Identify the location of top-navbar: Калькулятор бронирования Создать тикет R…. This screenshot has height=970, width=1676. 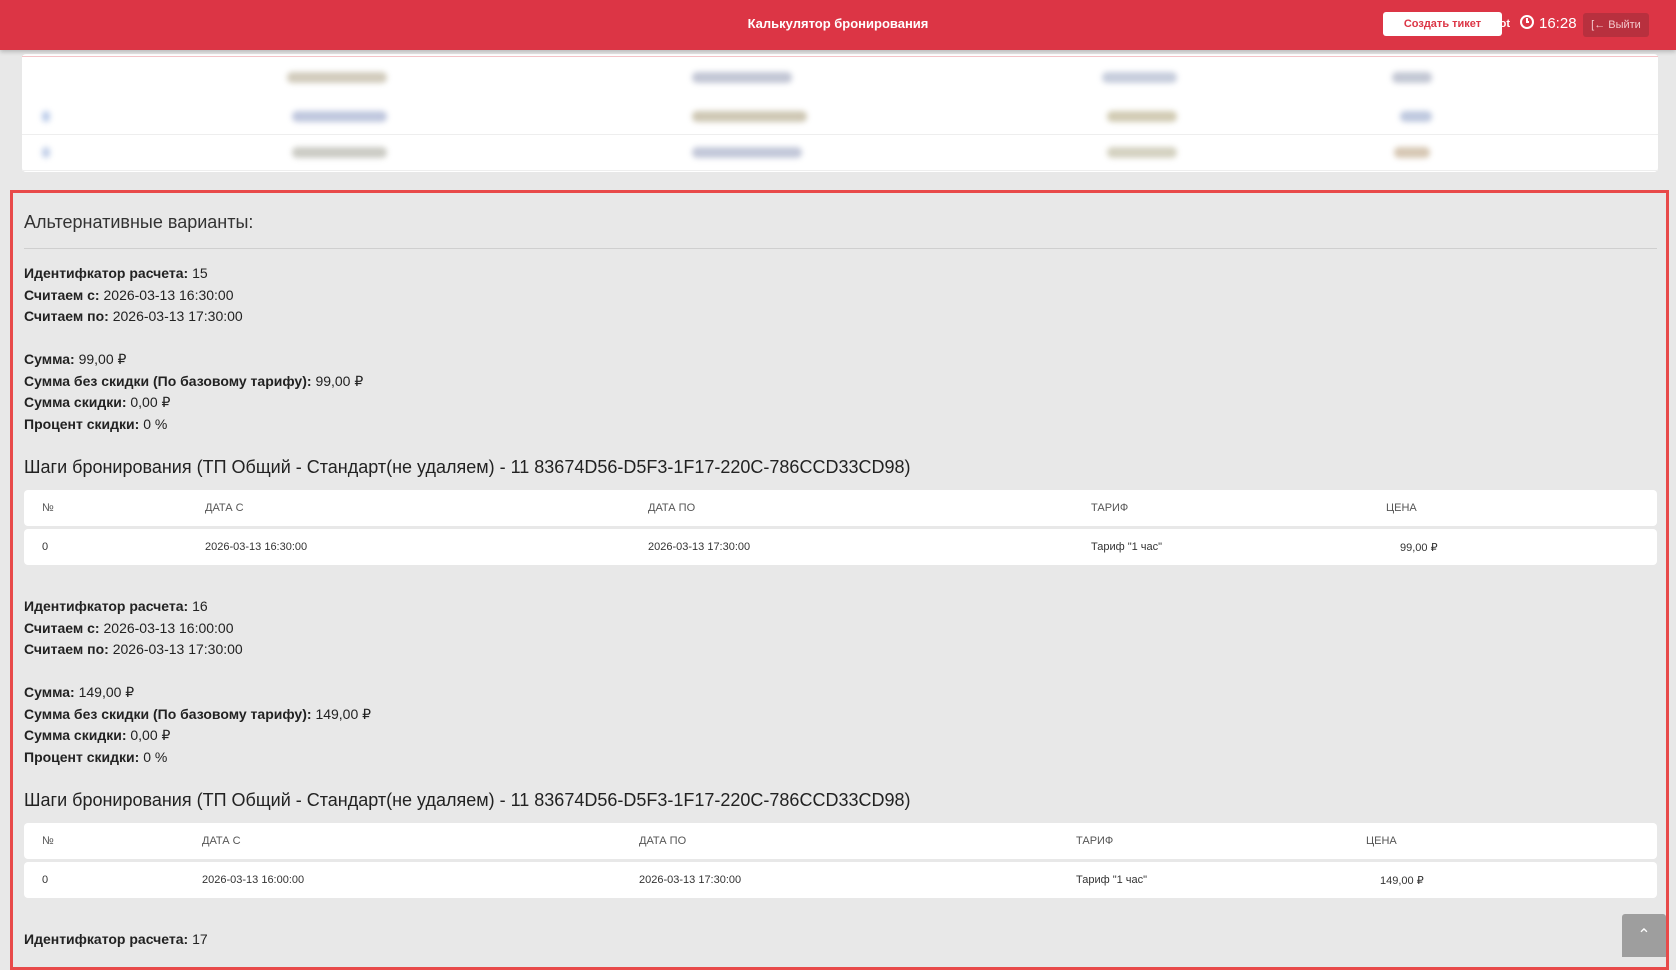
(838, 25).